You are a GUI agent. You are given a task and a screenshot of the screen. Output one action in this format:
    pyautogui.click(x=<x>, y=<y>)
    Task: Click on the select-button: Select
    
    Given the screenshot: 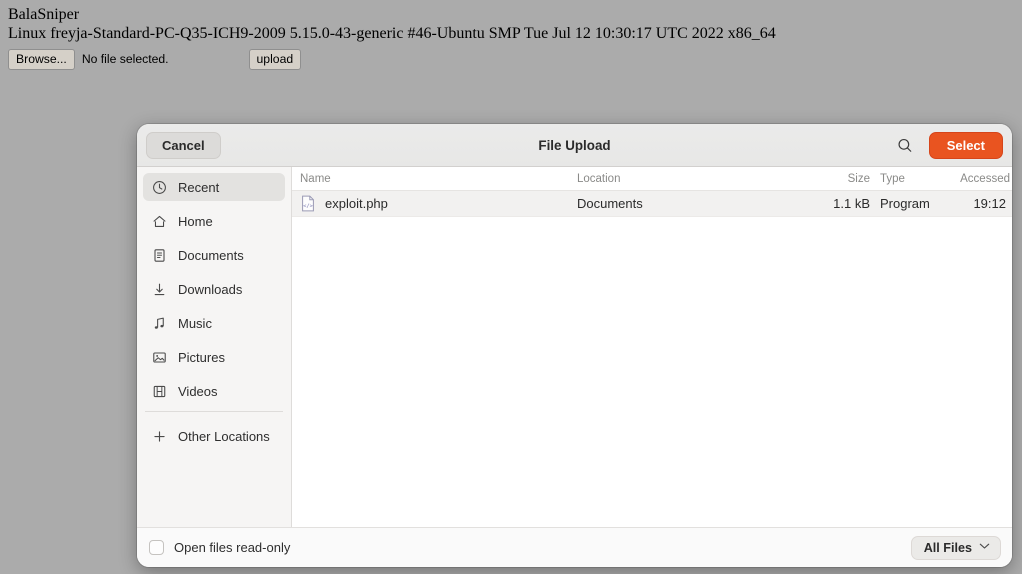 What is the action you would take?
    pyautogui.click(x=965, y=145)
    